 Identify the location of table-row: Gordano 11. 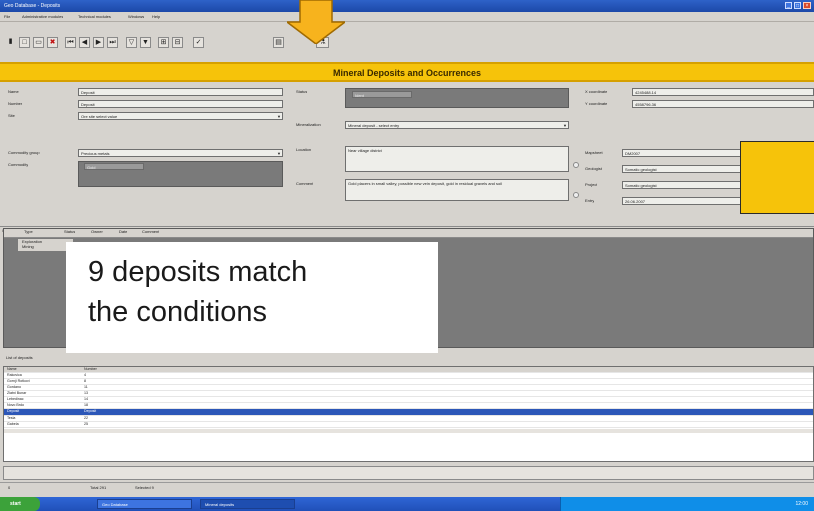
(408, 388).